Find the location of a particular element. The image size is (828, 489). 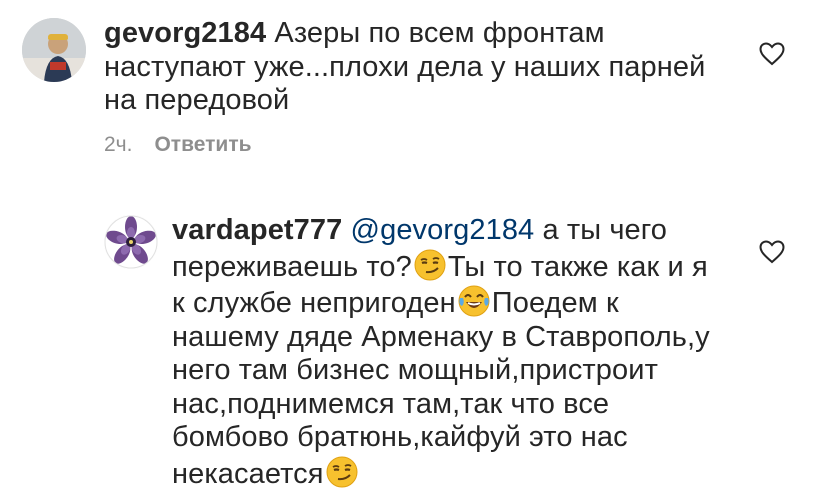

mention-link: @gevorg2184 is located at coordinates (443, 230).